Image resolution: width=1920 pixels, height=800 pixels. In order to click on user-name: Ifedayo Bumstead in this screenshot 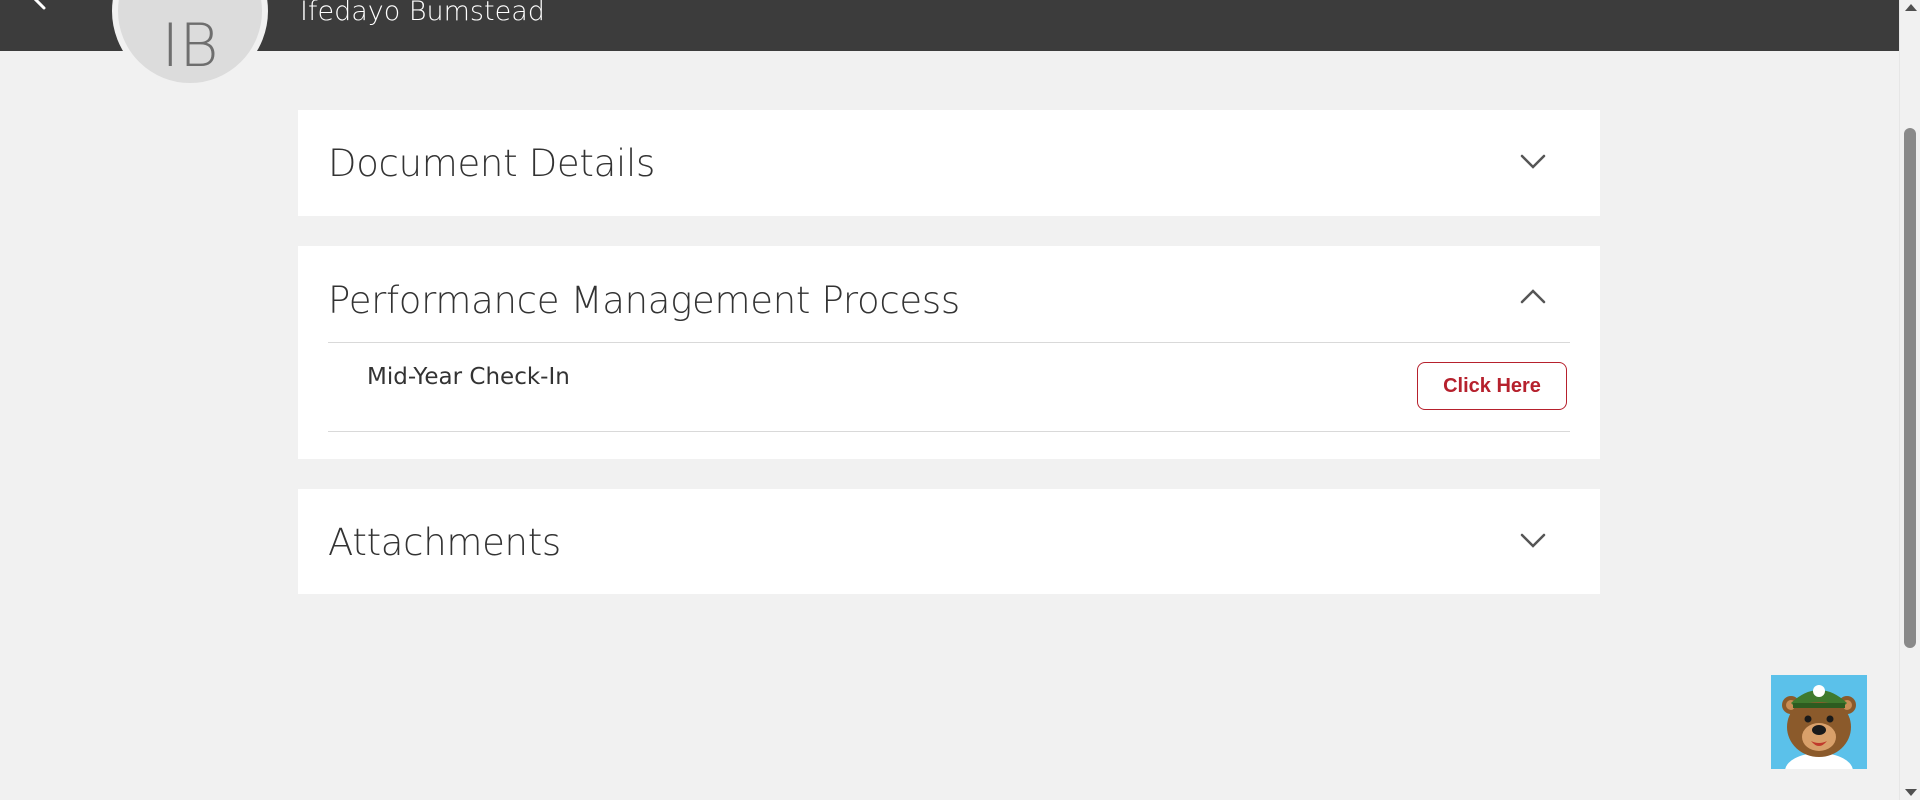, I will do `click(422, 13)`.